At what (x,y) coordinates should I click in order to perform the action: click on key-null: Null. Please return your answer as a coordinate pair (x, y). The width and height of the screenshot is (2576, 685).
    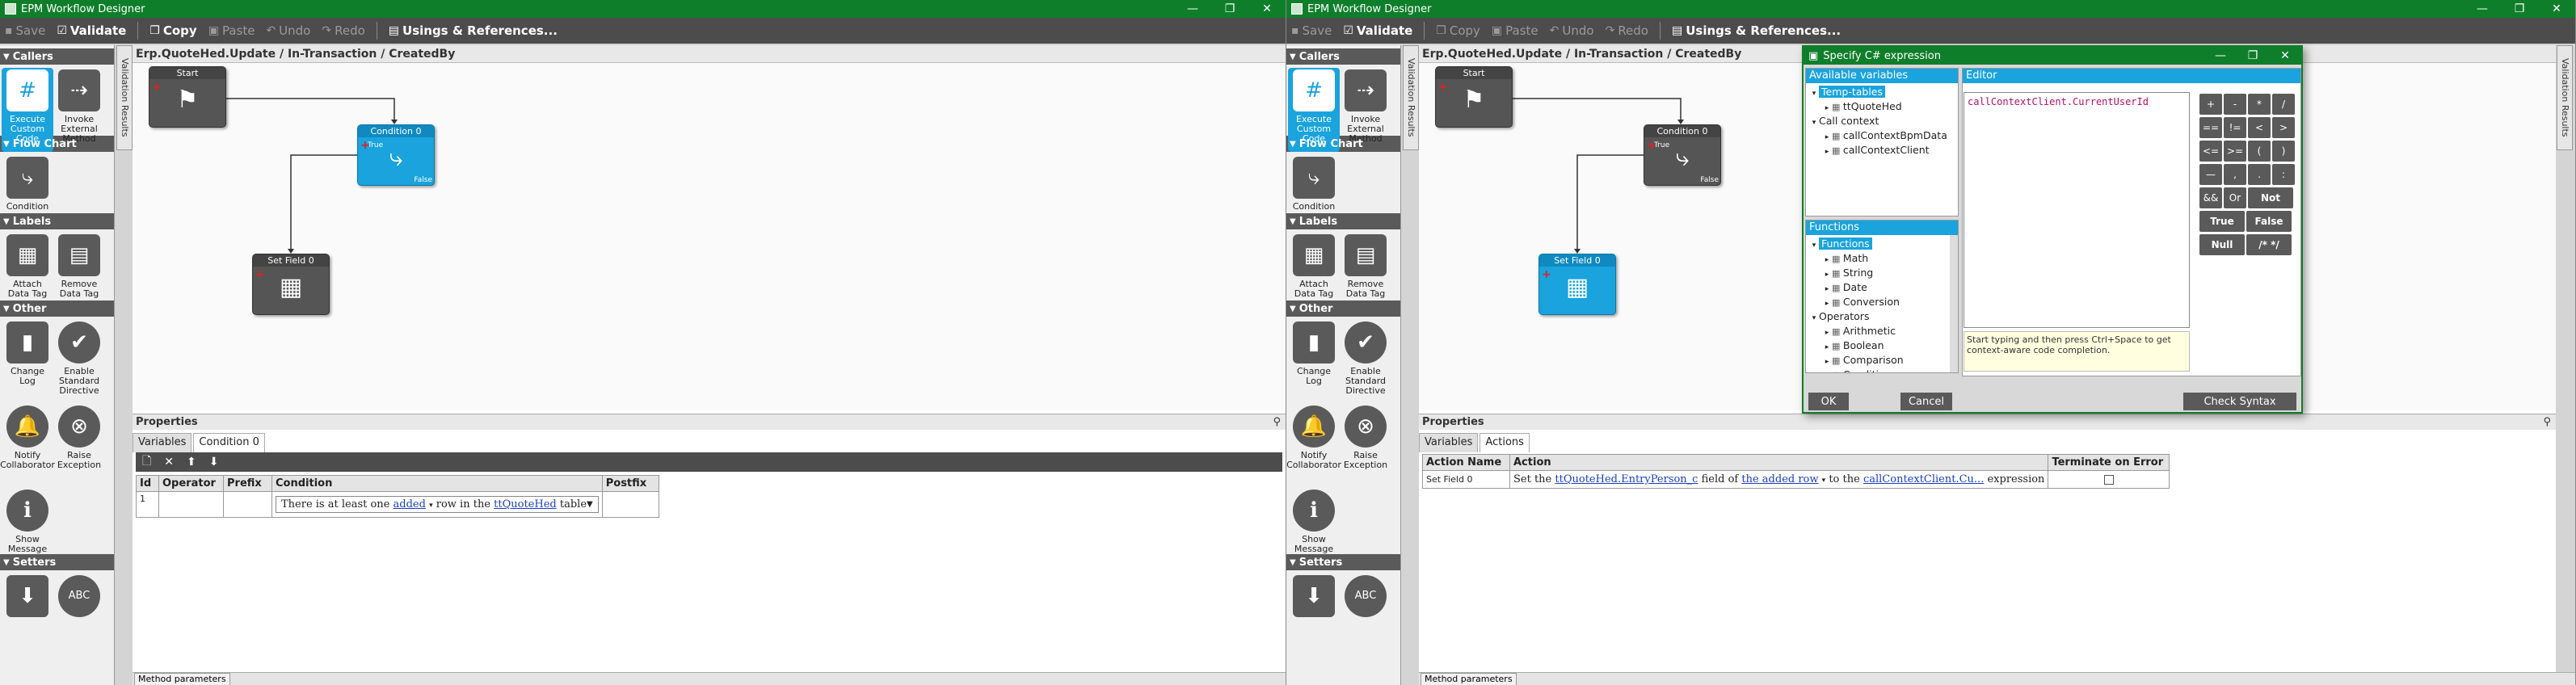
    Looking at the image, I should click on (2222, 244).